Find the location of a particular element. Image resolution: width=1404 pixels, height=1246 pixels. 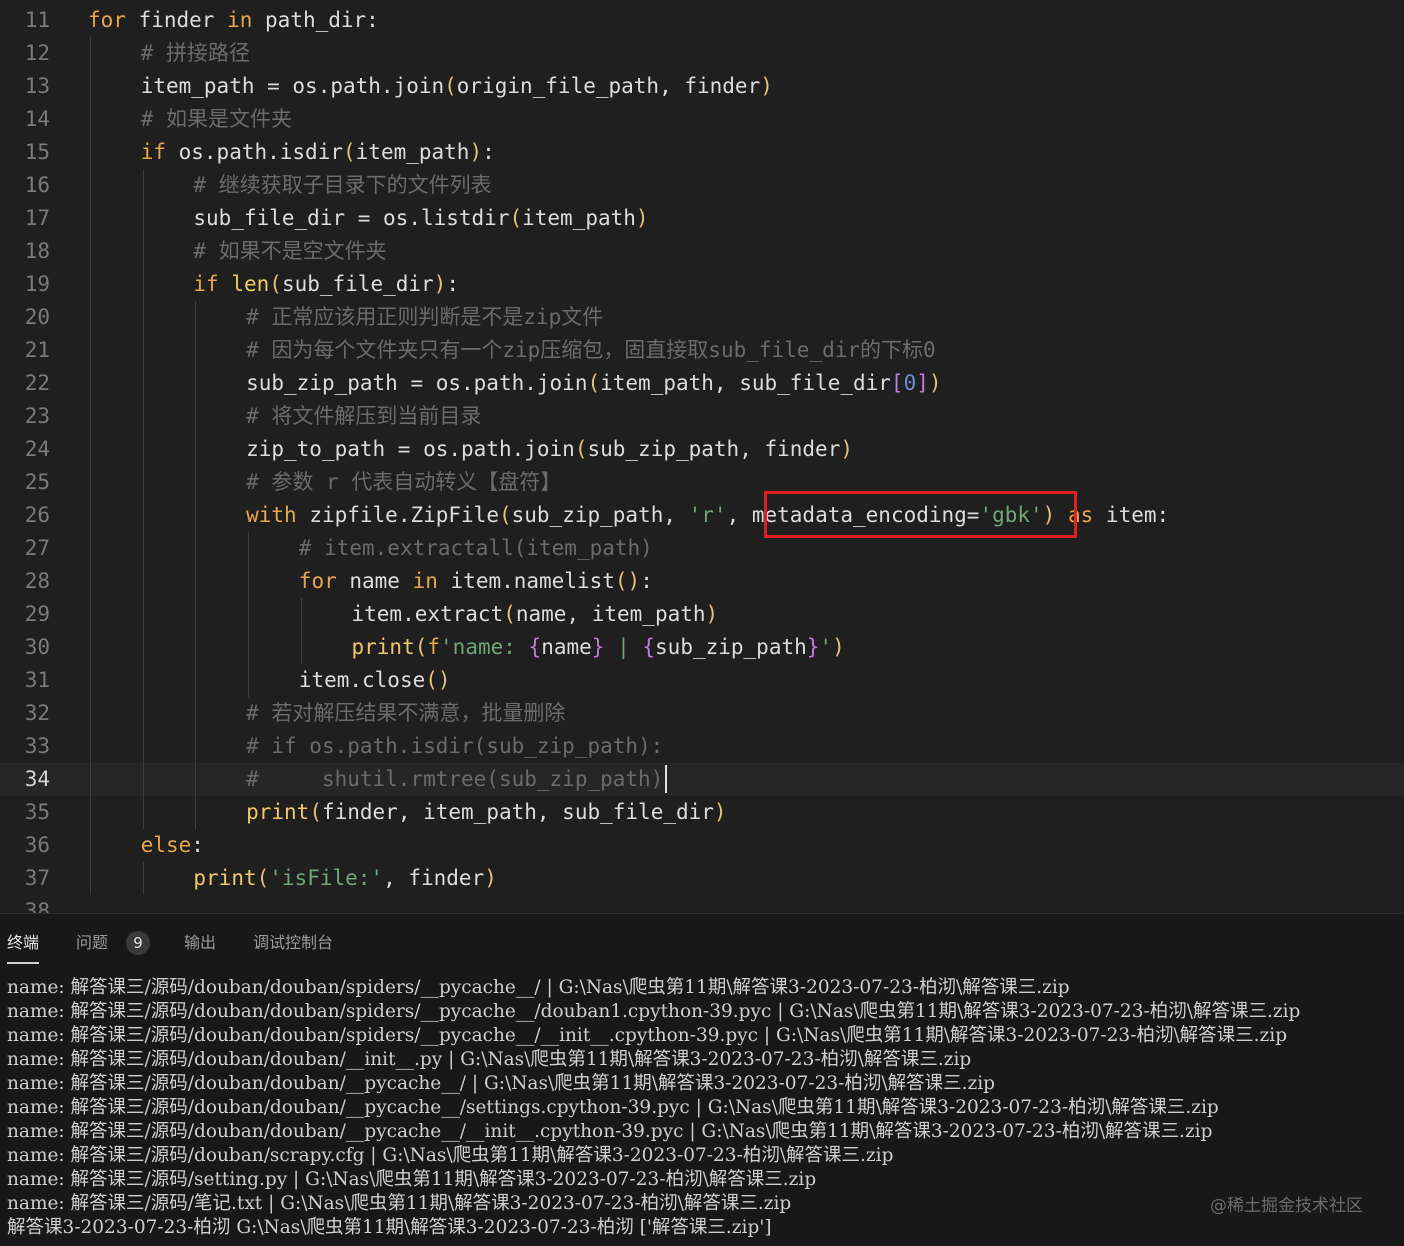

code-token: in is located at coordinates (240, 20).